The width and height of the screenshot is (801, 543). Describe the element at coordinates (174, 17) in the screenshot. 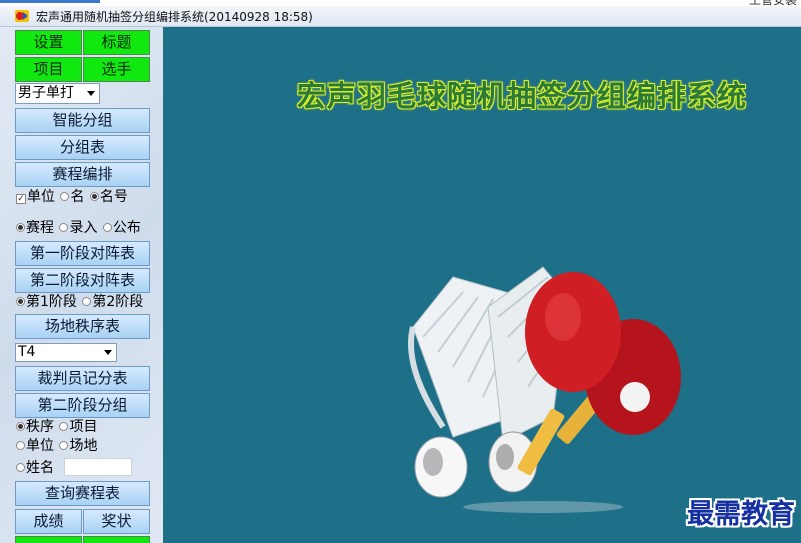

I see `window-title: 宏声通用随机抽签分组编排系统(20140928 18:58)` at that location.